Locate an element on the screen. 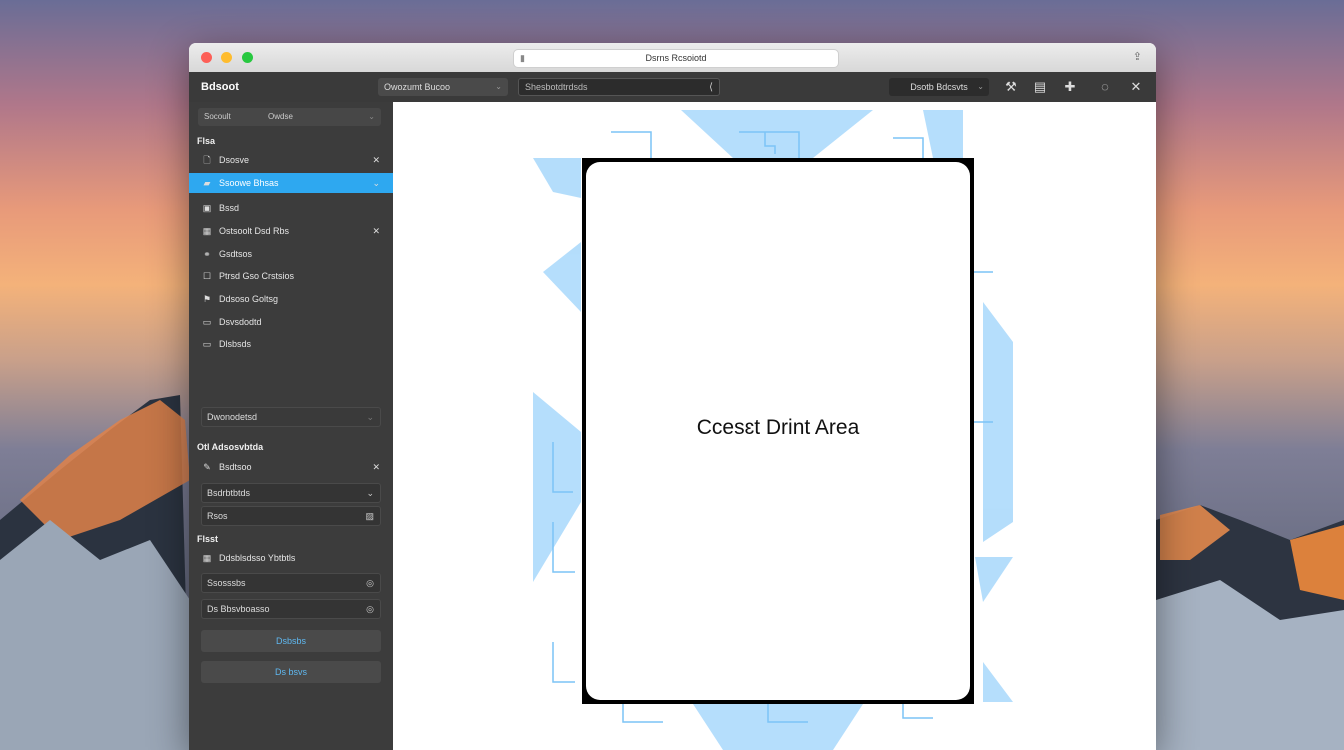 This screenshot has width=1344, height=750. sidebar-item: ☐ Ptrsd Gso Crstsios is located at coordinates (291, 276).